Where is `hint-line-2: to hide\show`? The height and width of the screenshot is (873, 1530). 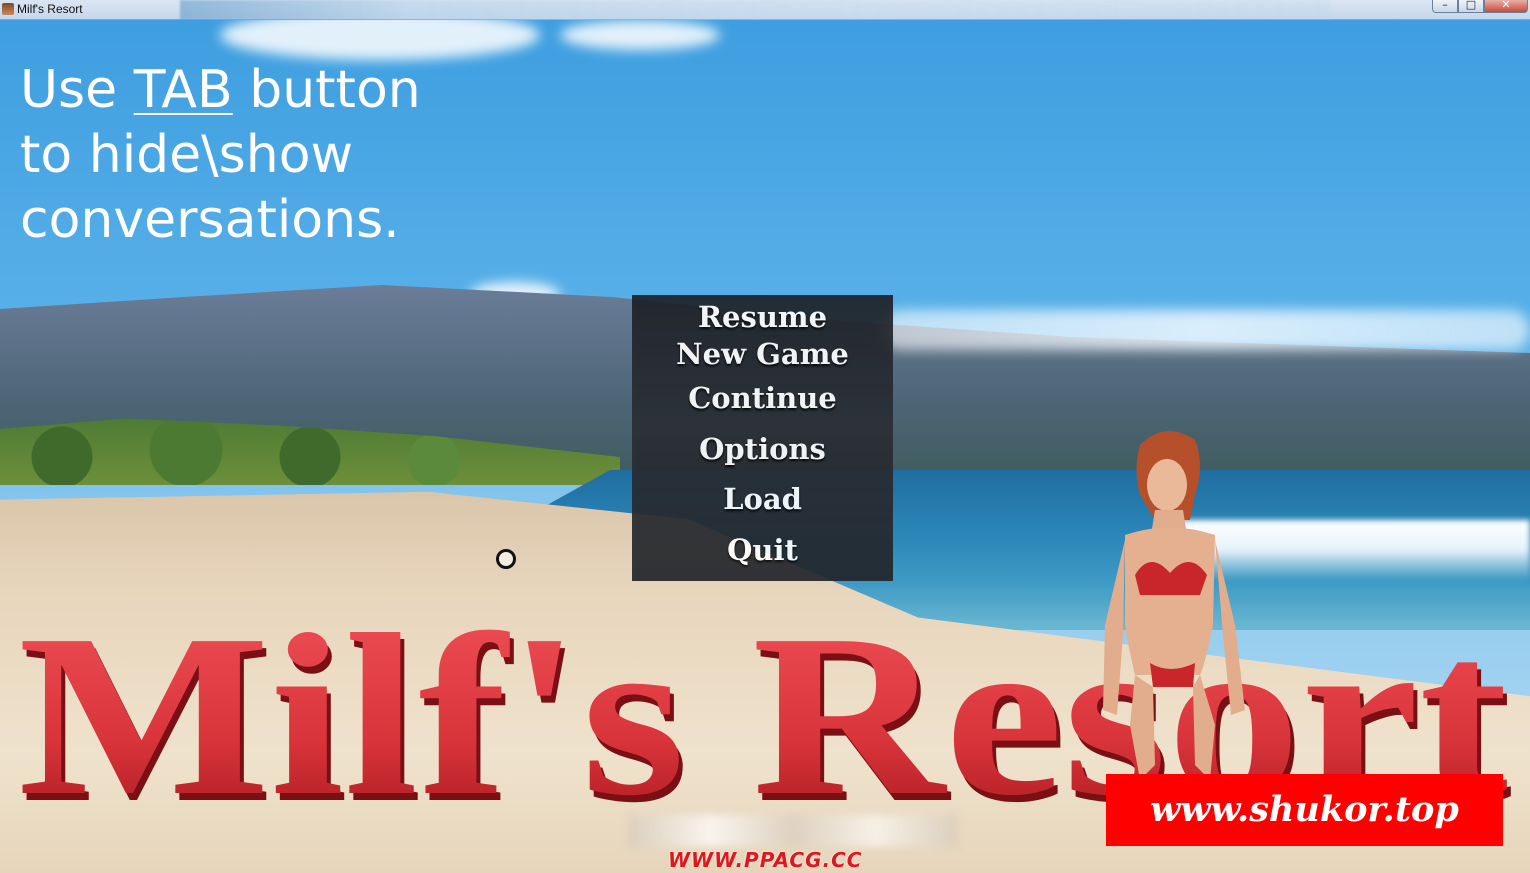 hint-line-2: to hide\show is located at coordinates (187, 155).